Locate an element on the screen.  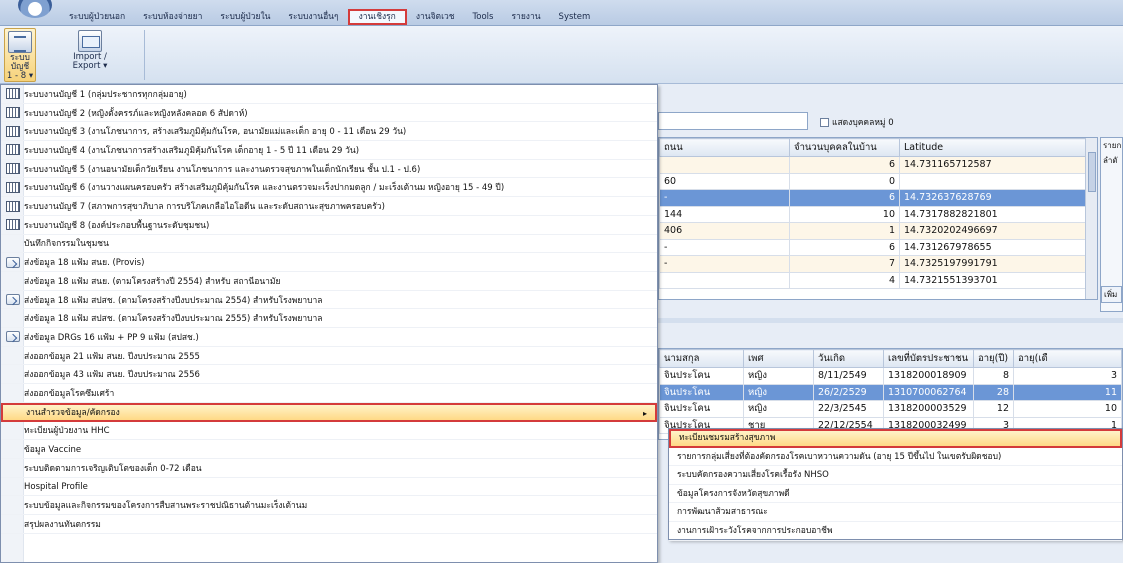
table-row: -7 14.7325197991791 is located at coordinates (878, 264).